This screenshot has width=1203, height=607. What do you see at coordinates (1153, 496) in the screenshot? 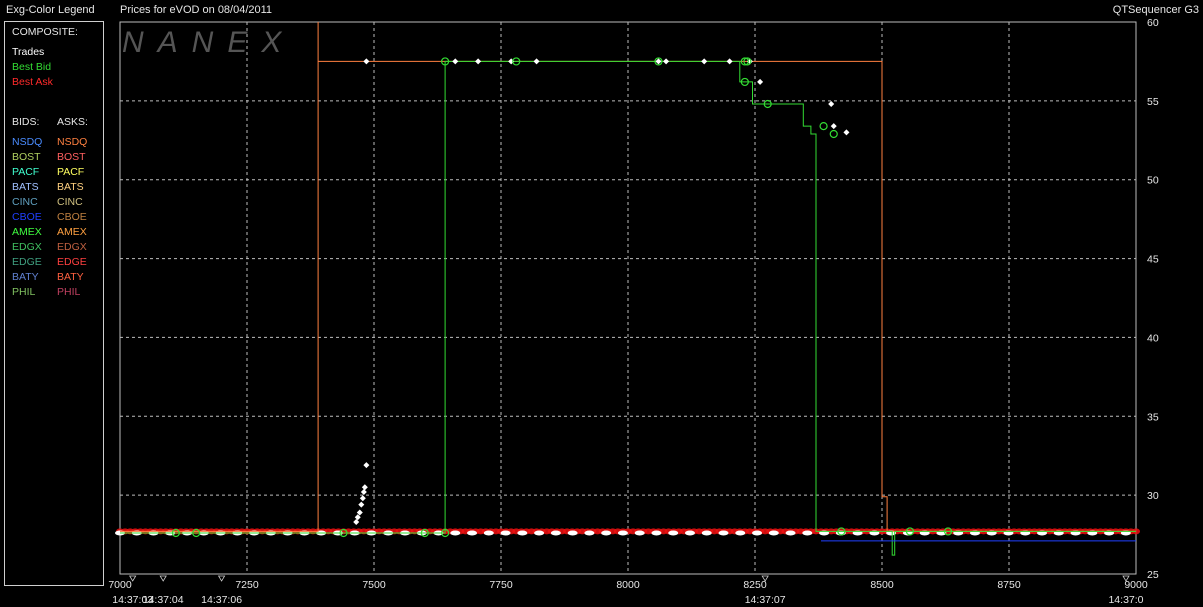
I see `y-tick-label: 30` at bounding box center [1153, 496].